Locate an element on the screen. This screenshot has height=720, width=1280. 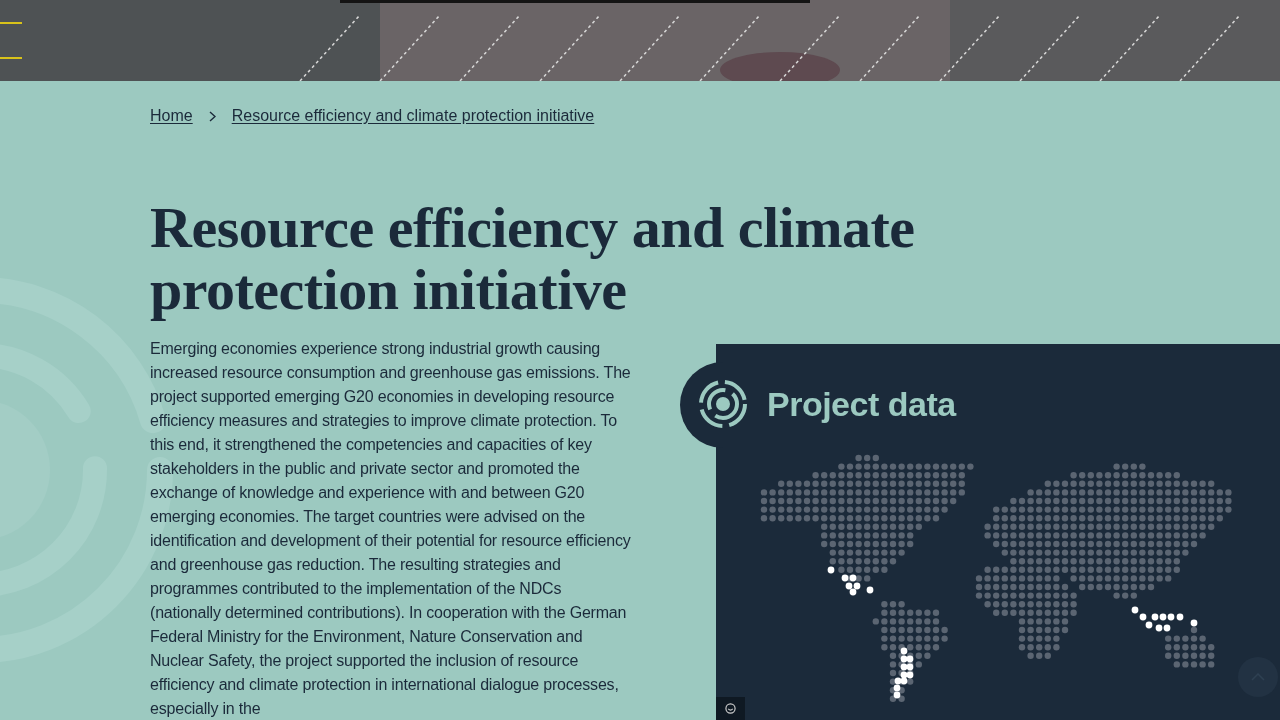
page-title: Resource efficiency and climate protection initiative is located at coordinates (533, 259).